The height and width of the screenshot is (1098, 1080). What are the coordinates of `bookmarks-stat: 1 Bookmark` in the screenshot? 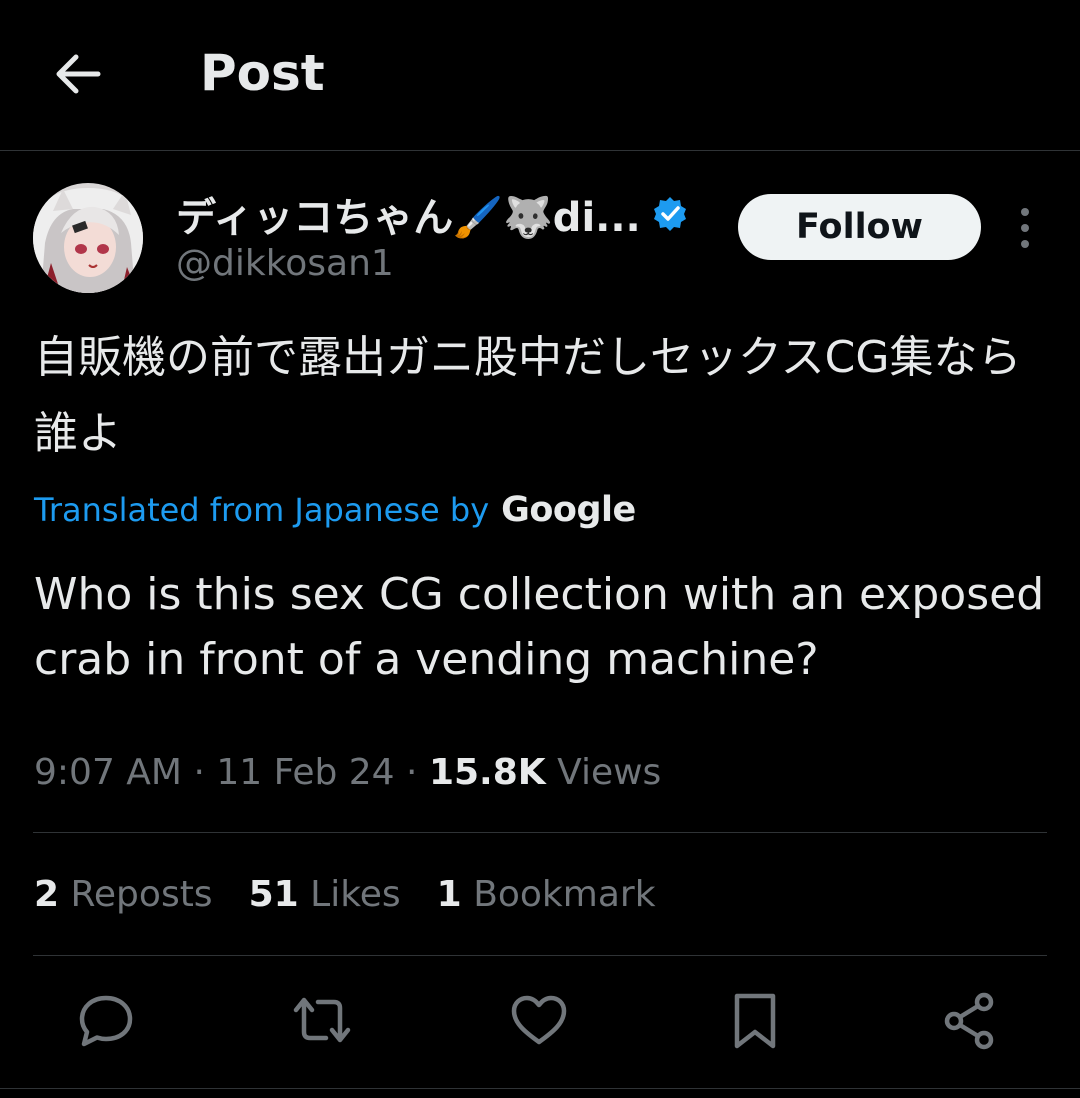 It's located at (546, 894).